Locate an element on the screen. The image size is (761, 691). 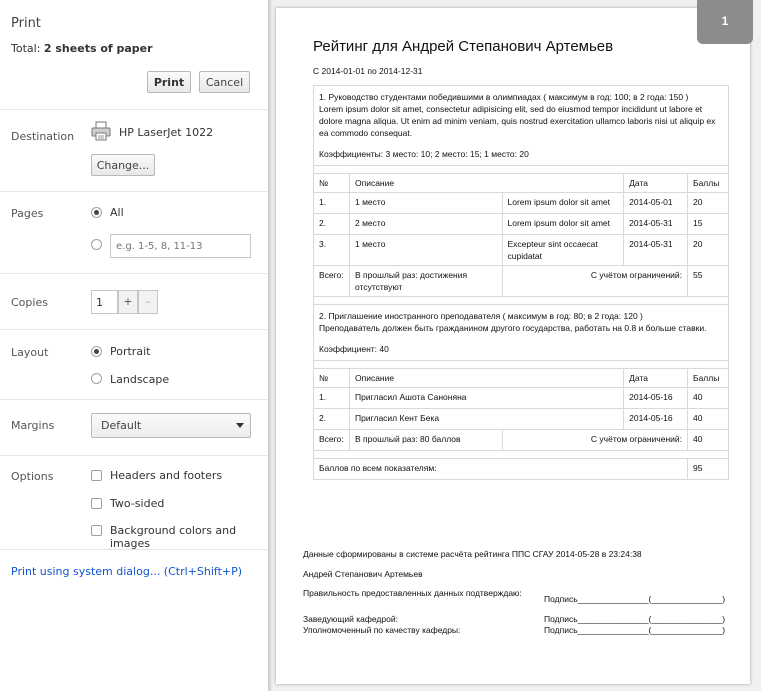
pages-custom-radio is located at coordinates (96, 244).